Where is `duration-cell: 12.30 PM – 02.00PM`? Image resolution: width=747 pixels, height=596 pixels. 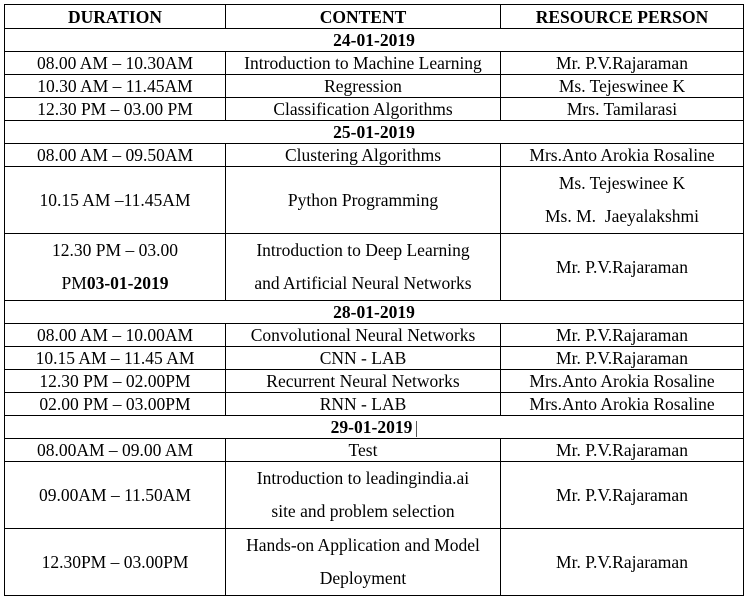
duration-cell: 12.30 PM – 02.00PM is located at coordinates (115, 381).